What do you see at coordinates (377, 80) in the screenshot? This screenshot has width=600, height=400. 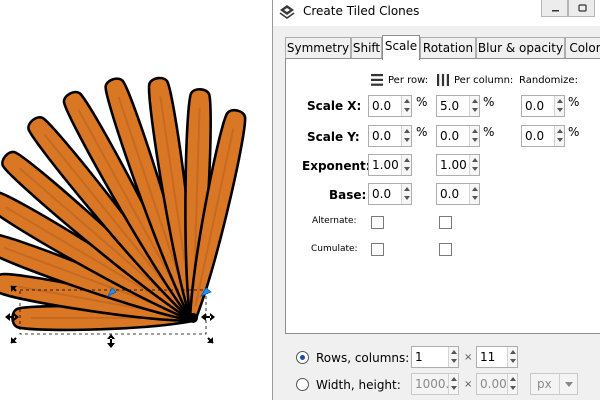 I see `per-row-icon` at bounding box center [377, 80].